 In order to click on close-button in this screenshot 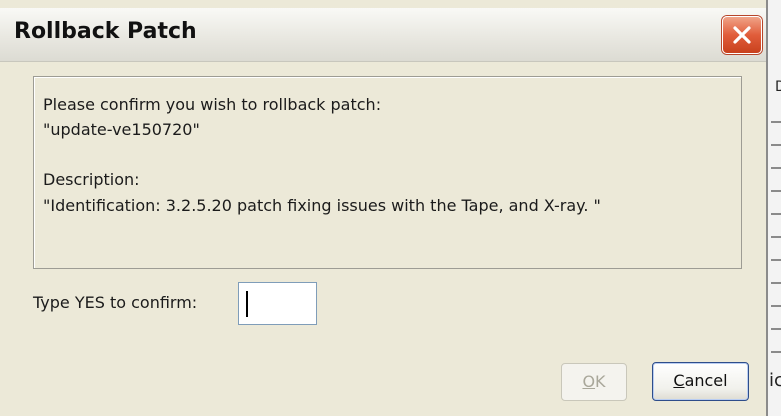, I will do `click(742, 35)`.